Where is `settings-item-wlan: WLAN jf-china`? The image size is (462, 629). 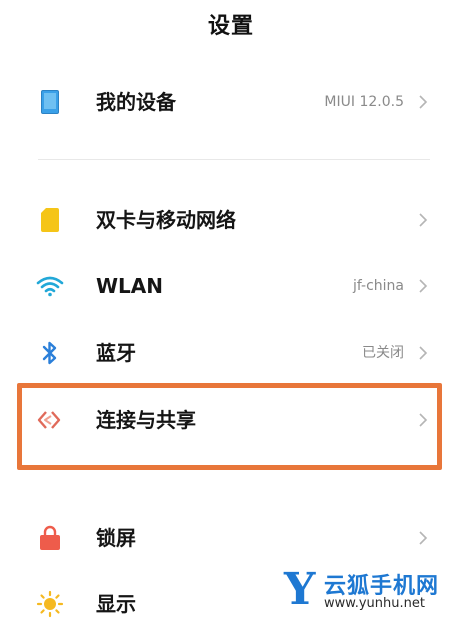 settings-item-wlan: WLAN jf-china is located at coordinates (231, 286).